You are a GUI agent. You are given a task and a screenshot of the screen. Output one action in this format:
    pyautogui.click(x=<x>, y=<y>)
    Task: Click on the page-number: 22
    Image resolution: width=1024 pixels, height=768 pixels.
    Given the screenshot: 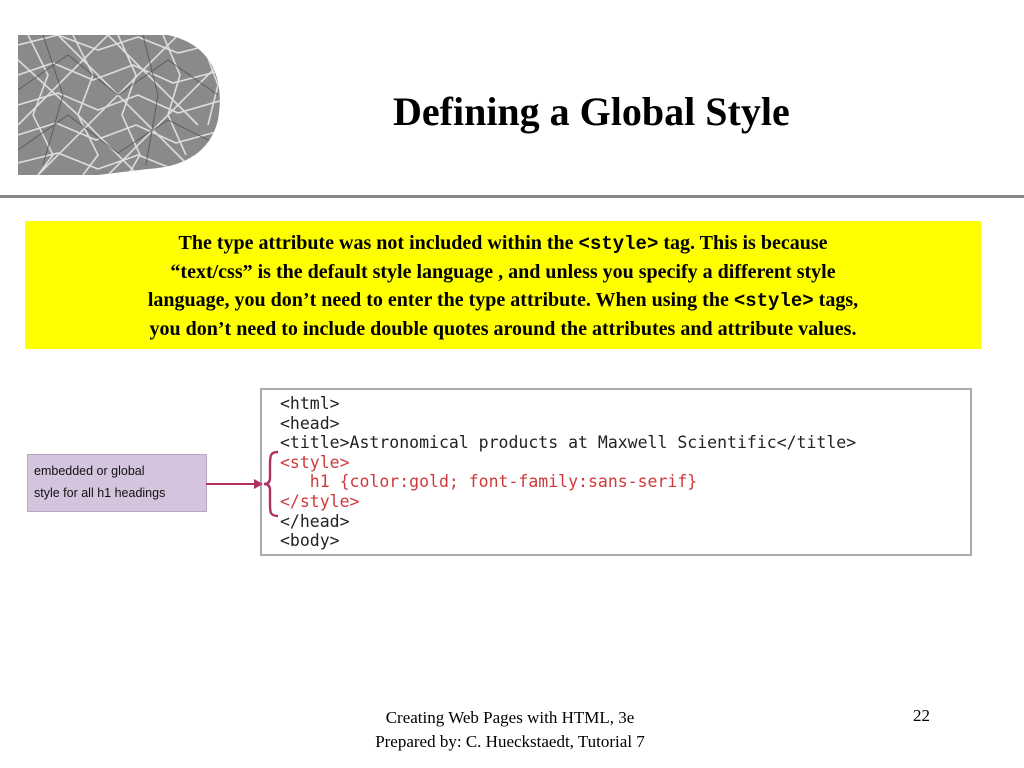 What is the action you would take?
    pyautogui.click(x=921, y=715)
    